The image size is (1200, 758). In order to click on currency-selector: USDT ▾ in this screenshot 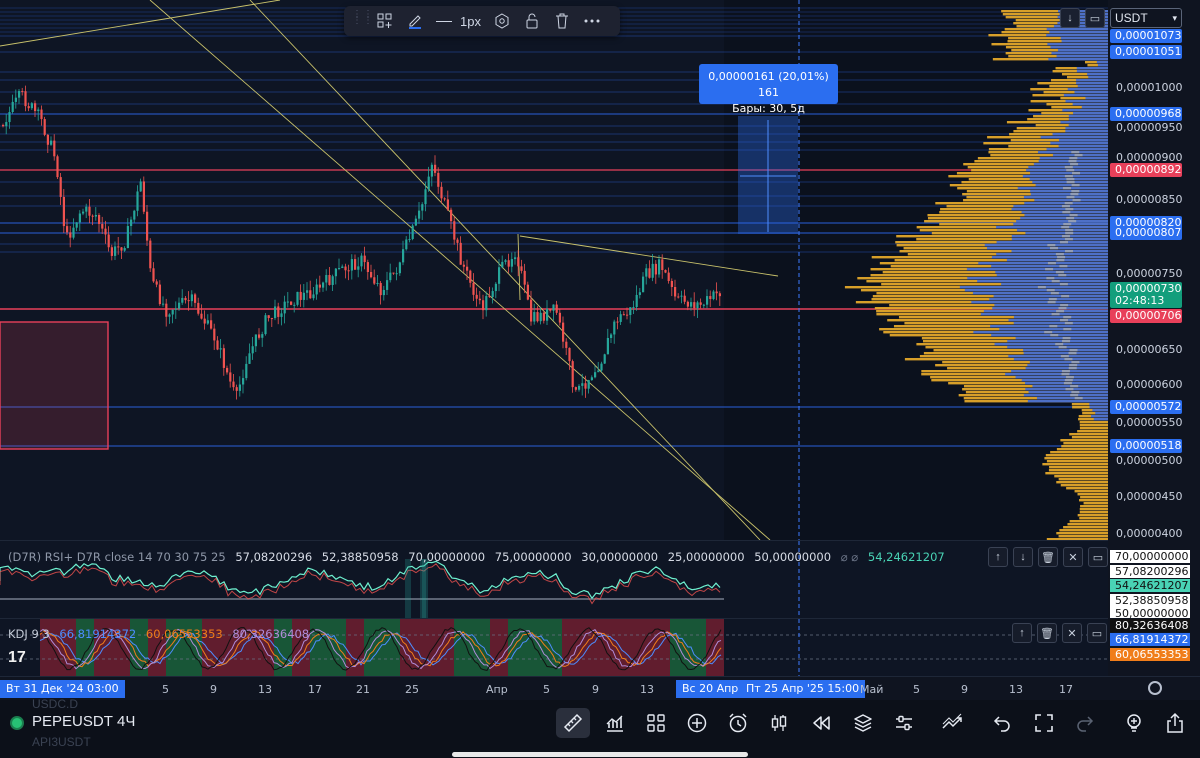, I will do `click(1146, 18)`.